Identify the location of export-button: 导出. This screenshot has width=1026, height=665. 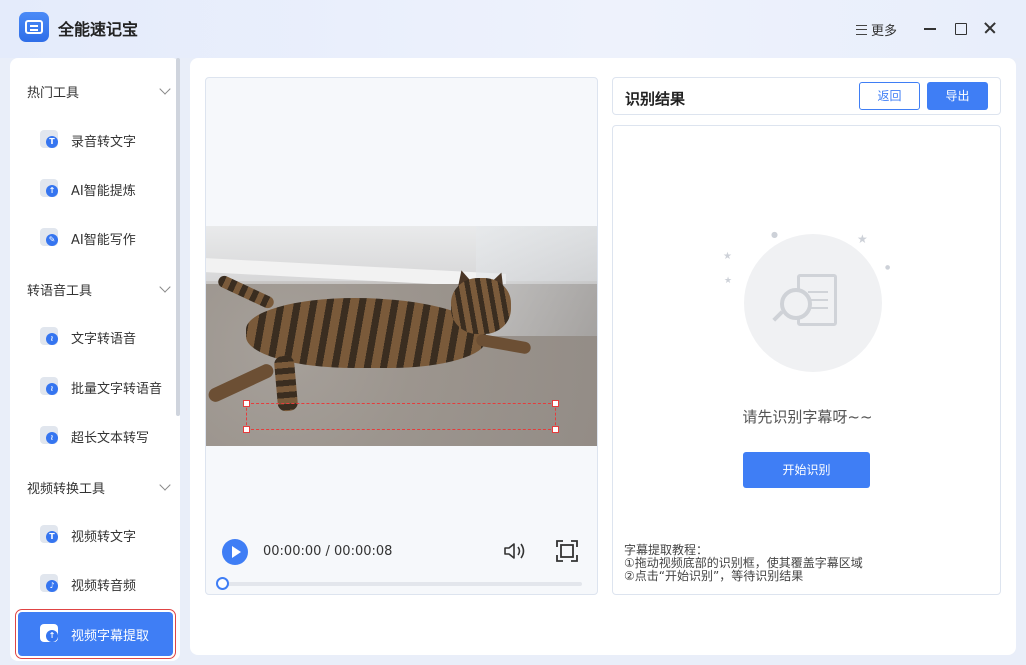
(957, 96).